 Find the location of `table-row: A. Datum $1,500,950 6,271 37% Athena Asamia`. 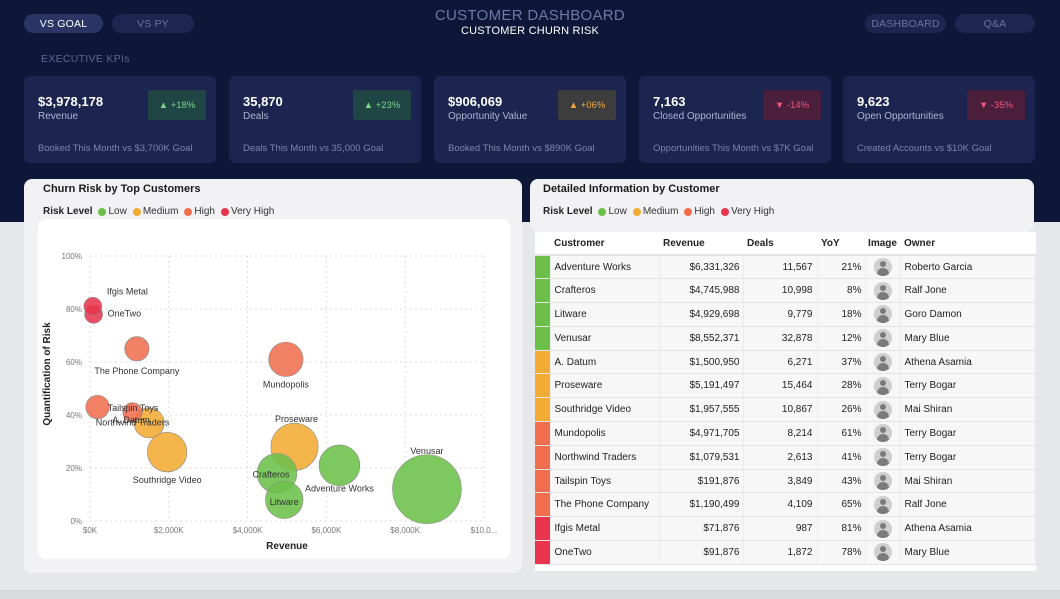

table-row: A. Datum $1,500,950 6,271 37% Athena Asamia is located at coordinates (785, 362).